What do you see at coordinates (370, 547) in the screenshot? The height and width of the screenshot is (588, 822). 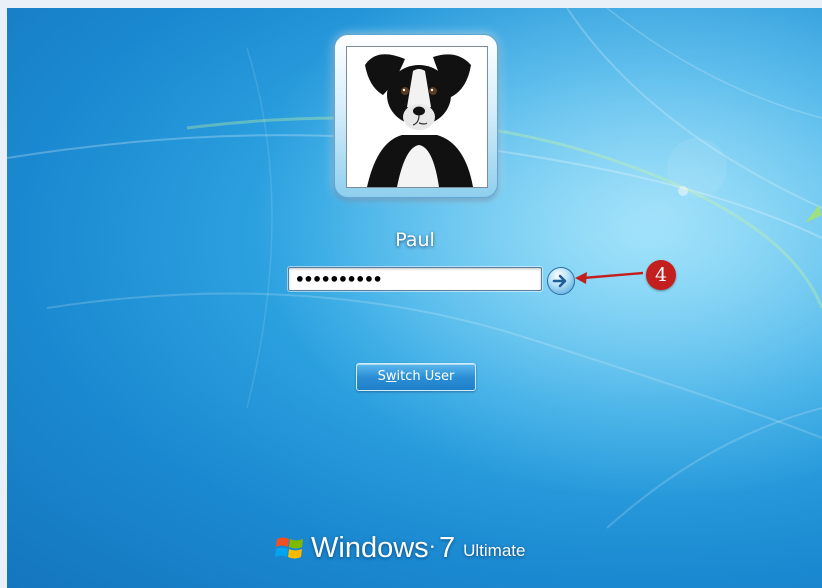 I see `brand-product: Windows` at bounding box center [370, 547].